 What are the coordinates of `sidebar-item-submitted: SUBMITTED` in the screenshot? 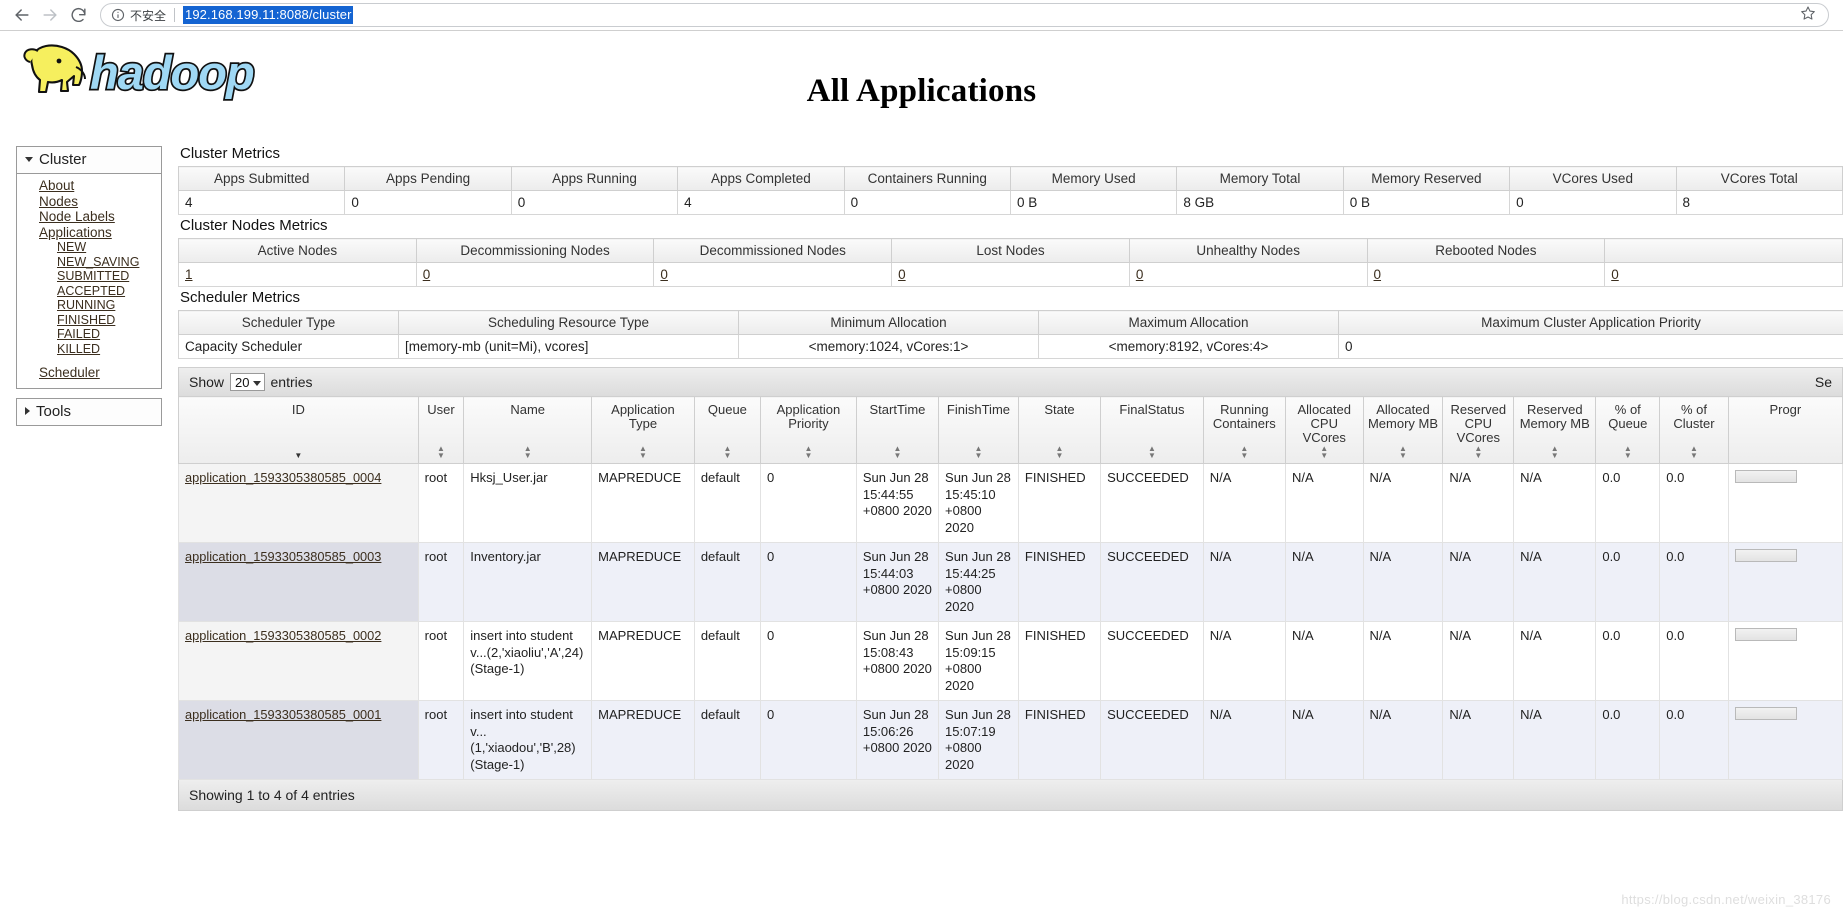 It's located at (89, 276).